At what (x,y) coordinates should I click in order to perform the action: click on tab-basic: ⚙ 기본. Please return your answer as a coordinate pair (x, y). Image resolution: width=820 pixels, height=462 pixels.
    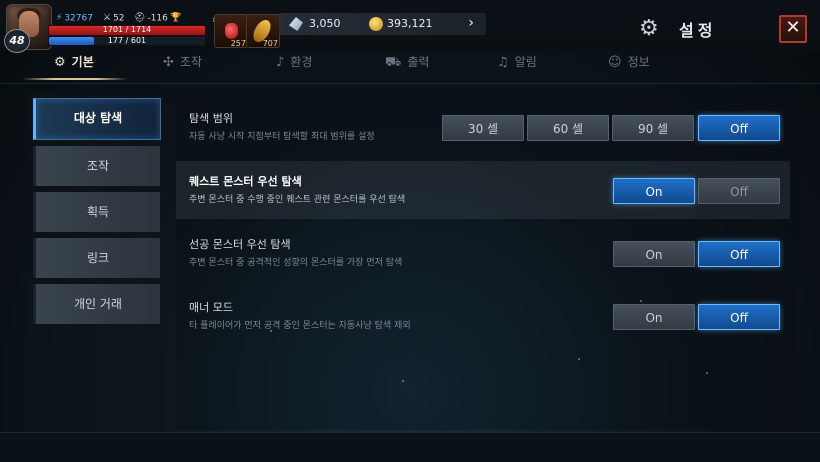
    Looking at the image, I should click on (74, 67).